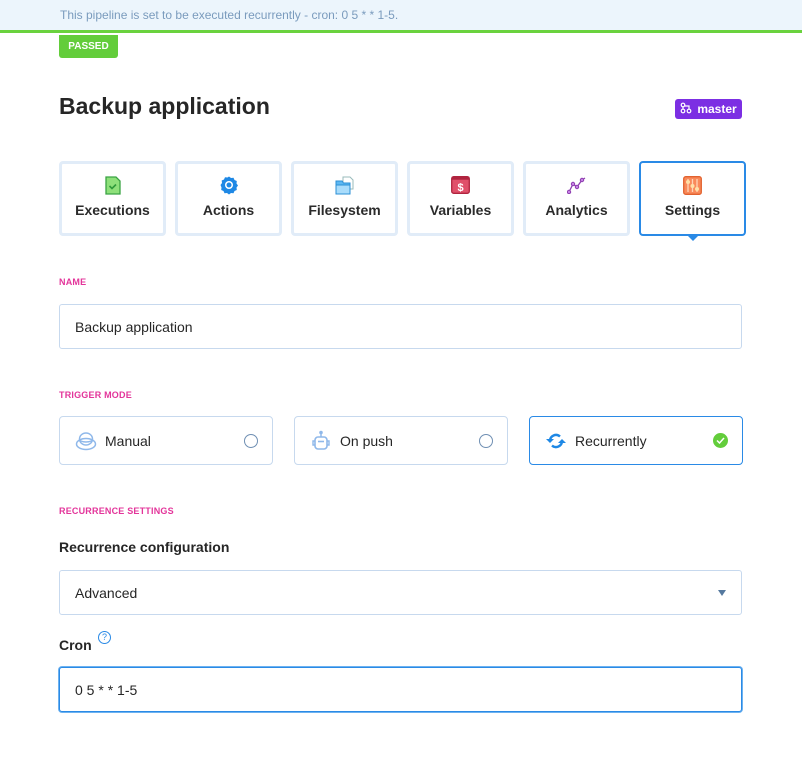 The image size is (802, 757). I want to click on trigger-option-recurrently: Recurrently, so click(636, 440).